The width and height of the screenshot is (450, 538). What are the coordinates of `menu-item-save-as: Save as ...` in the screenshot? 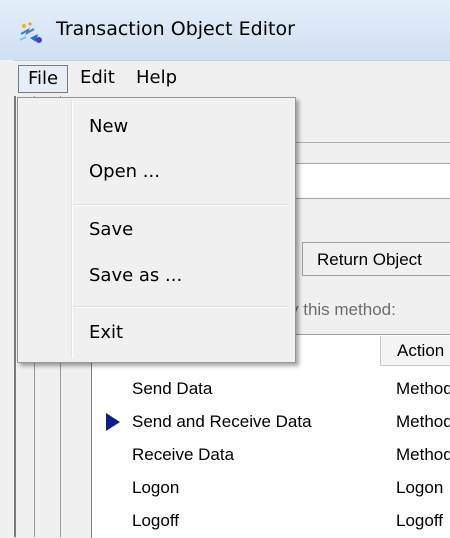 It's located at (135, 276).